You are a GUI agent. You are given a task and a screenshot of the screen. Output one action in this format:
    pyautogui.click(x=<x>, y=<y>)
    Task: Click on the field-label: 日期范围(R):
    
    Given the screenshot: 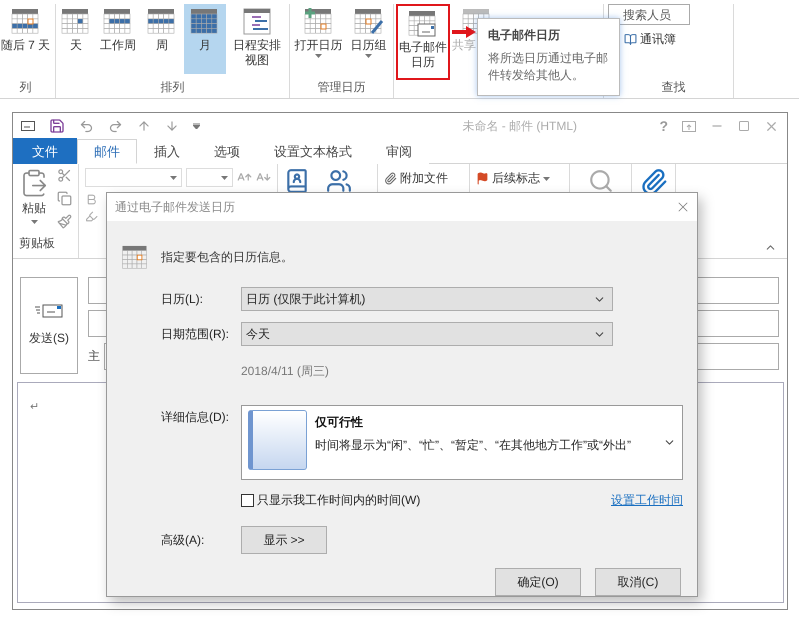 What is the action you would take?
    pyautogui.click(x=195, y=334)
    